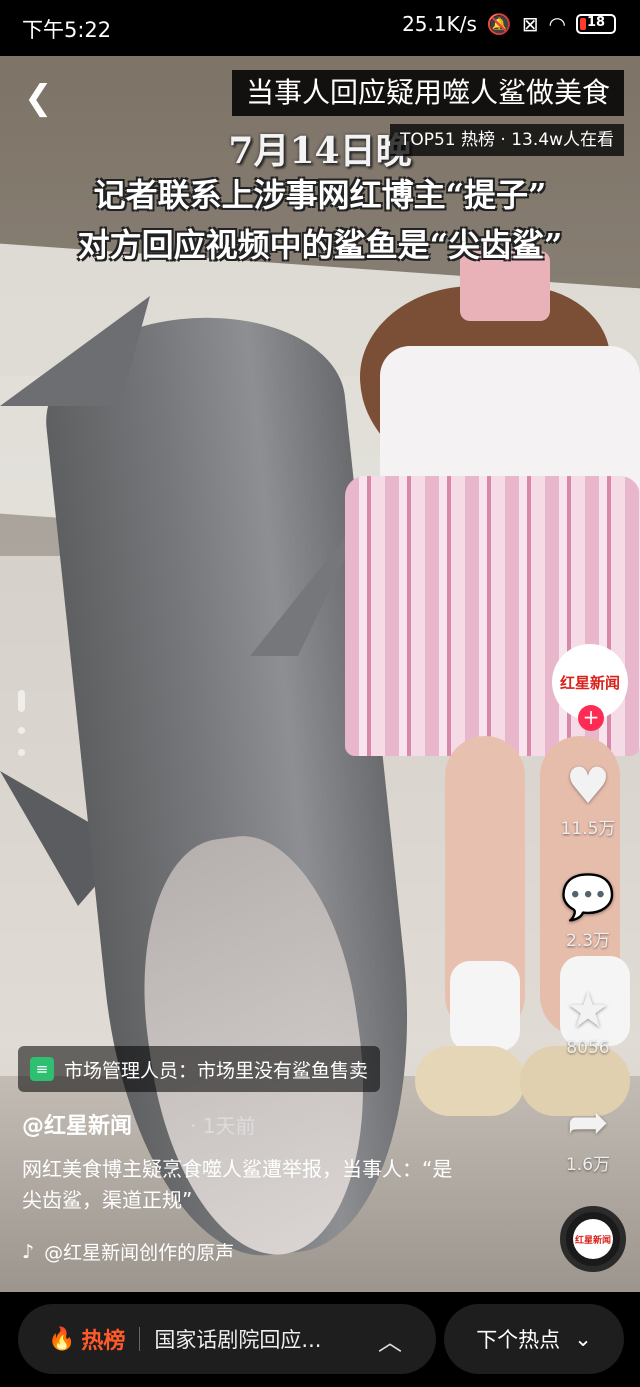  I want to click on favorite-button: ★ 8056, so click(588, 1020).